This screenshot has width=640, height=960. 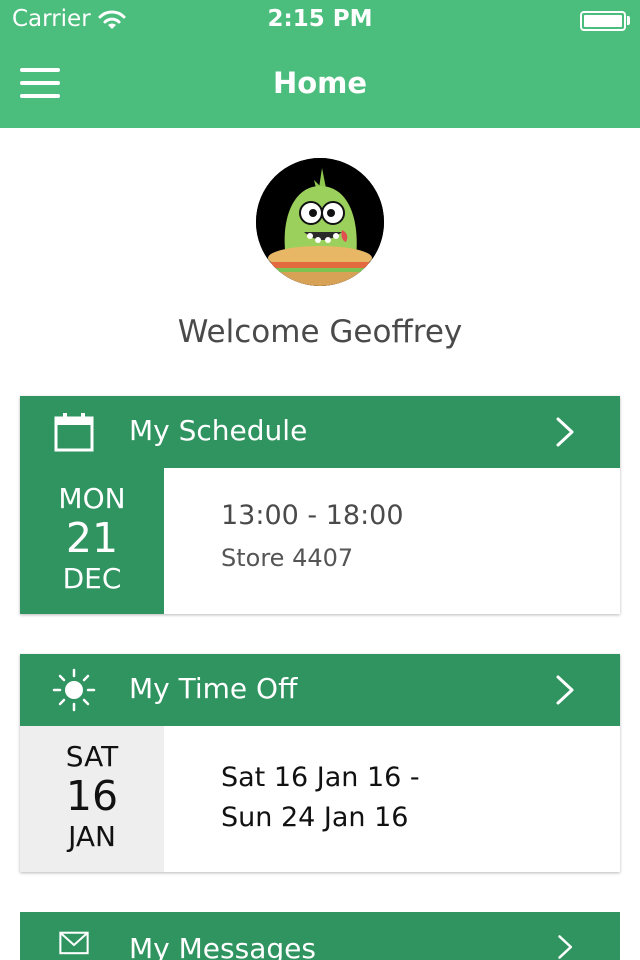 I want to click on time-off-range-start: Sat 16 Jan 16 -, so click(x=320, y=777).